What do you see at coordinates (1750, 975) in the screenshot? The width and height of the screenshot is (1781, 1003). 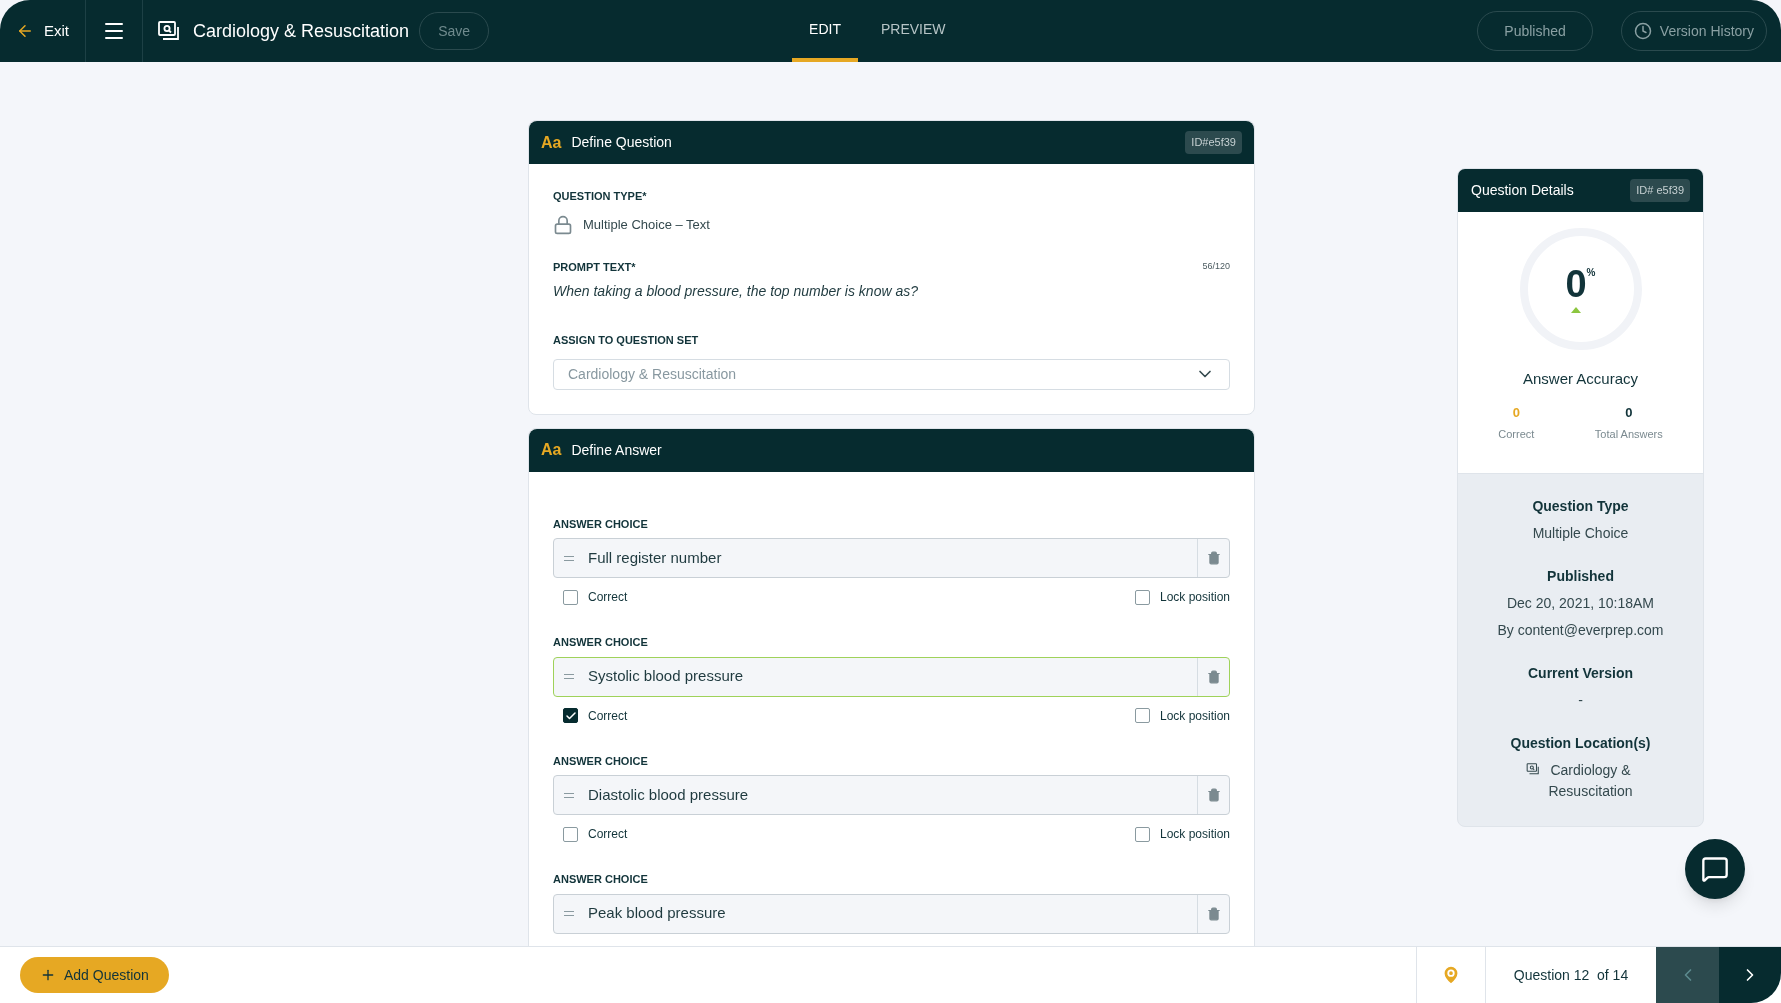 I see `next-button` at bounding box center [1750, 975].